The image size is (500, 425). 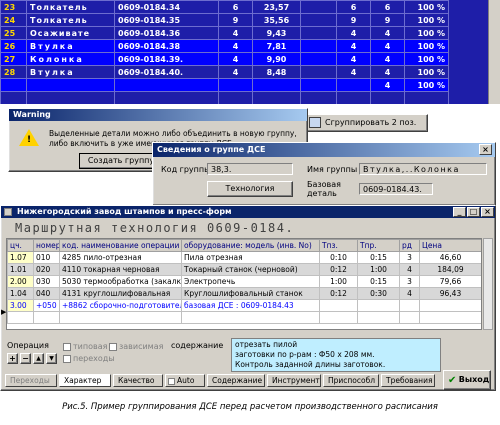 What do you see at coordinates (488, 284) in the screenshot?
I see `grid-scrollbar` at bounding box center [488, 284].